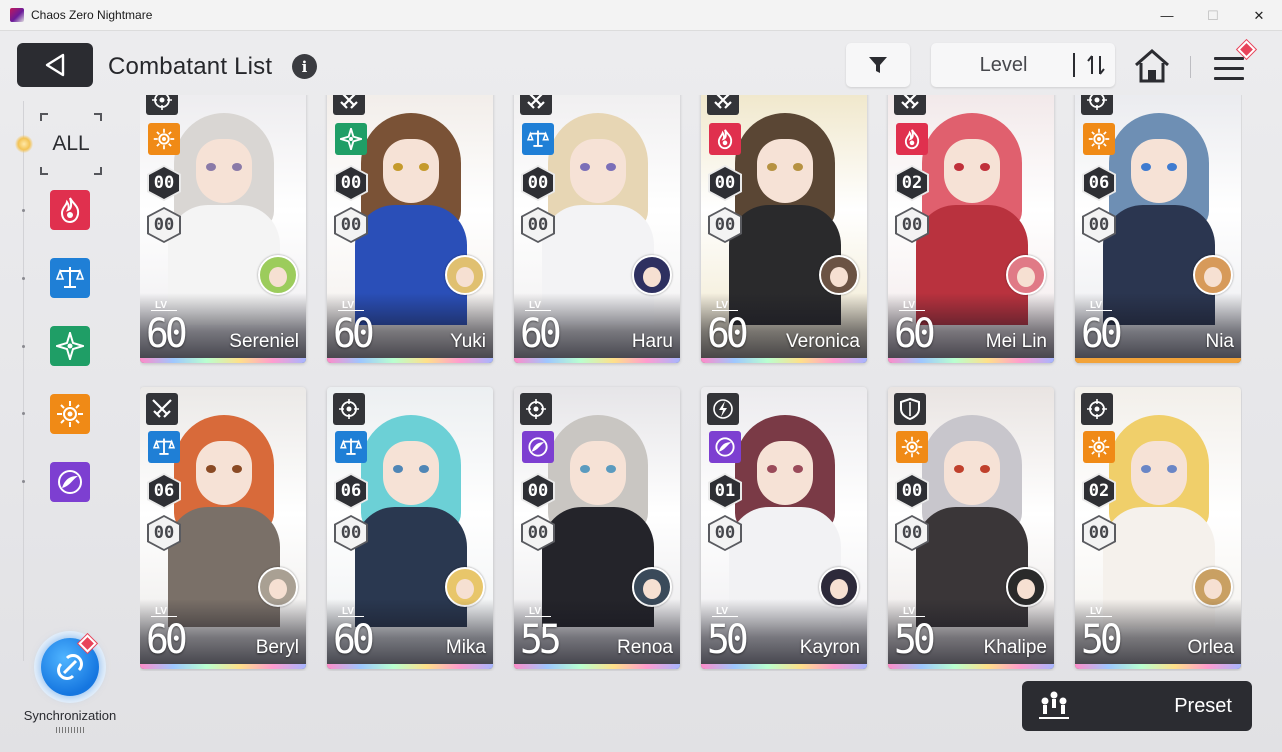 This screenshot has width=1282, height=752. What do you see at coordinates (597, 528) in the screenshot?
I see `combatant-card: 00 00 LV 55 Renoa` at bounding box center [597, 528].